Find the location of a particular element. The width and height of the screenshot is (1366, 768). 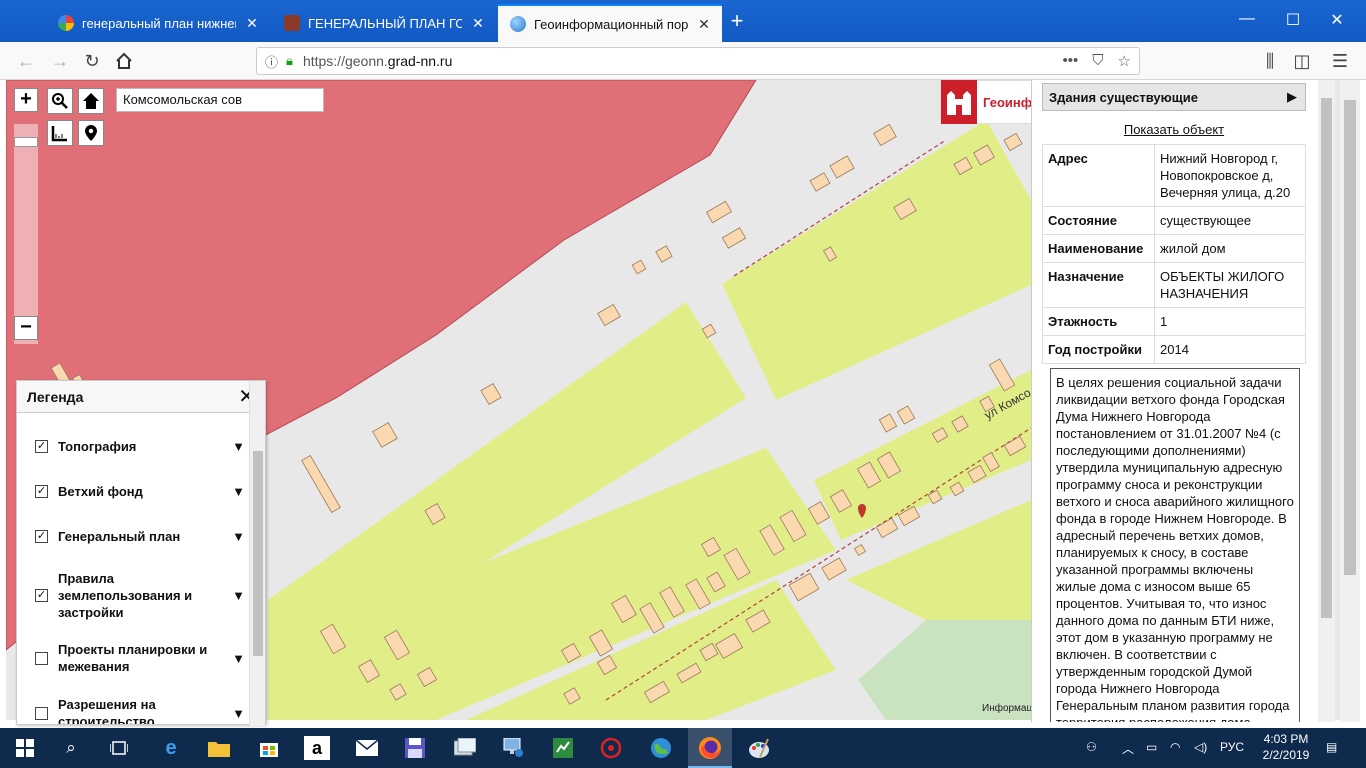

app-red-icon is located at coordinates (611, 748).